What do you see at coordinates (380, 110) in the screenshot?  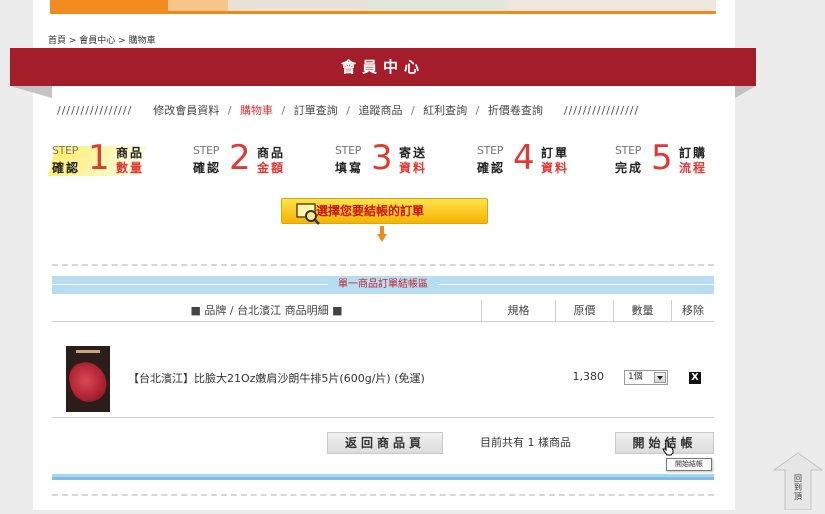 I see `nav-item-tracking: 追蹤商品` at bounding box center [380, 110].